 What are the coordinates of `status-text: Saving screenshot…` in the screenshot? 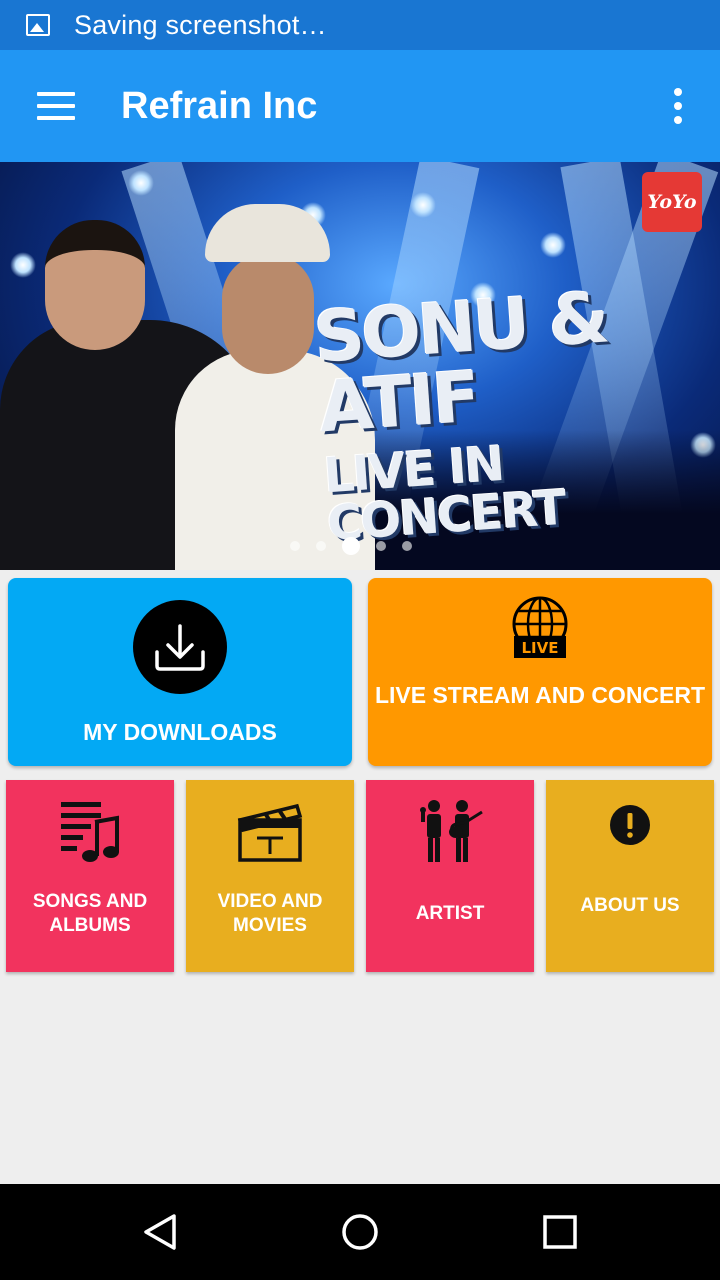 It's located at (200, 24).